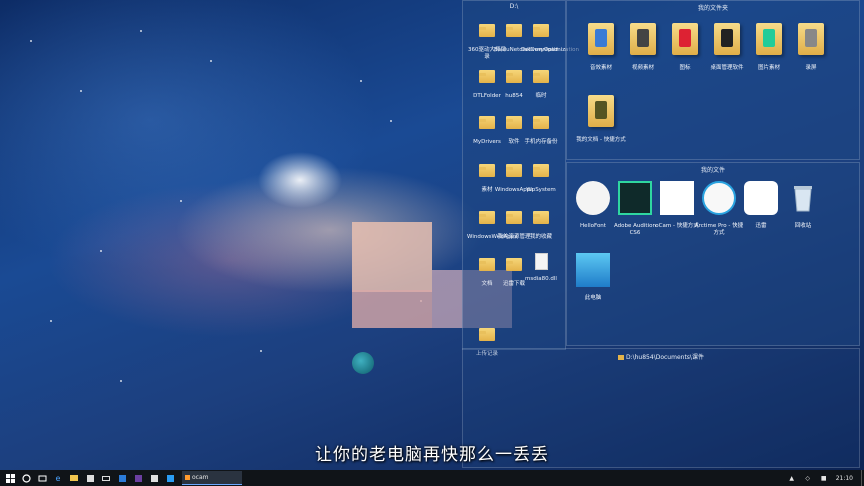 Image resolution: width=864 pixels, height=486 pixels. What do you see at coordinates (42, 478) in the screenshot?
I see `task-view-icon` at bounding box center [42, 478].